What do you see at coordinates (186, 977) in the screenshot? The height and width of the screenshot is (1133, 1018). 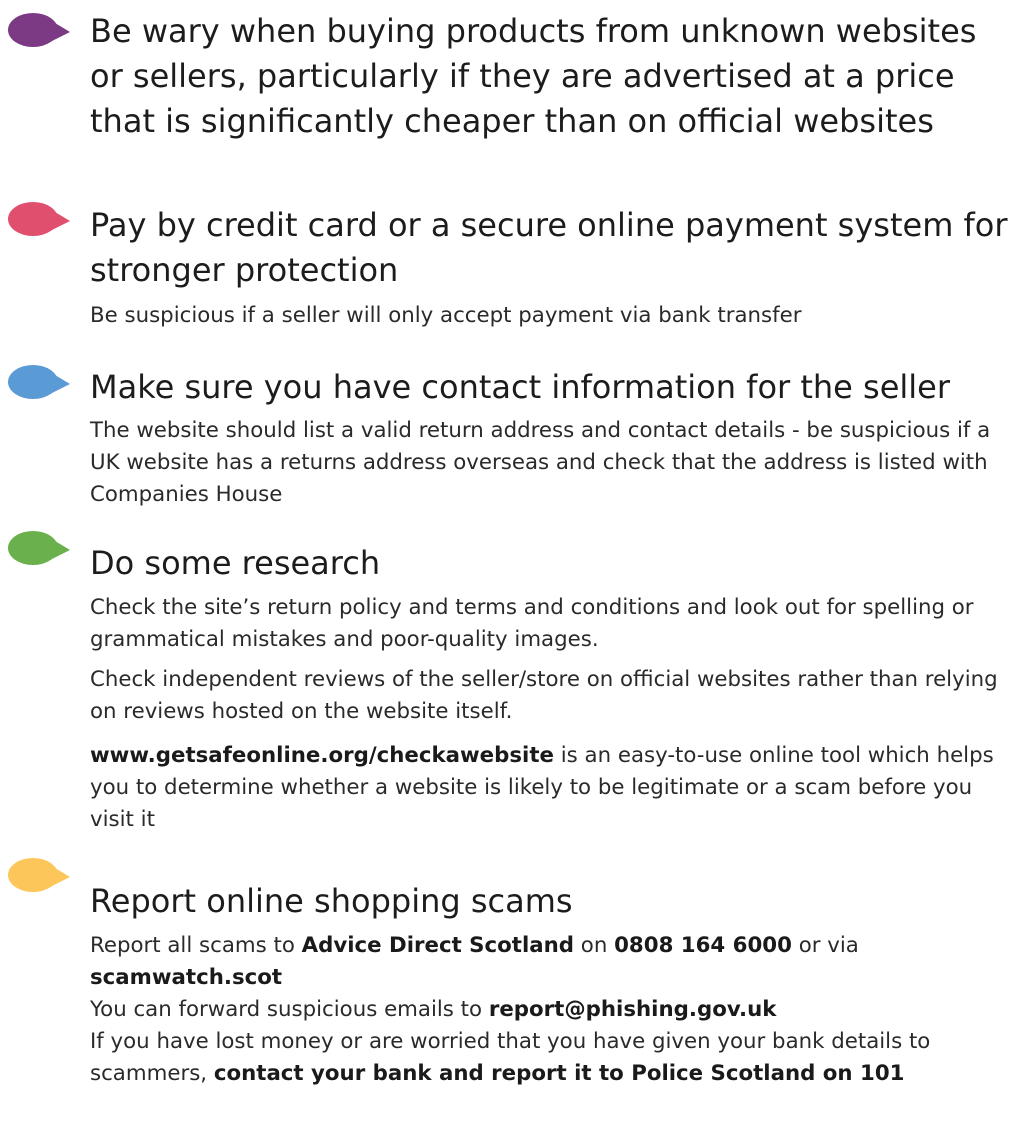 I see `scamwatch-link: scamwatch.scot` at bounding box center [186, 977].